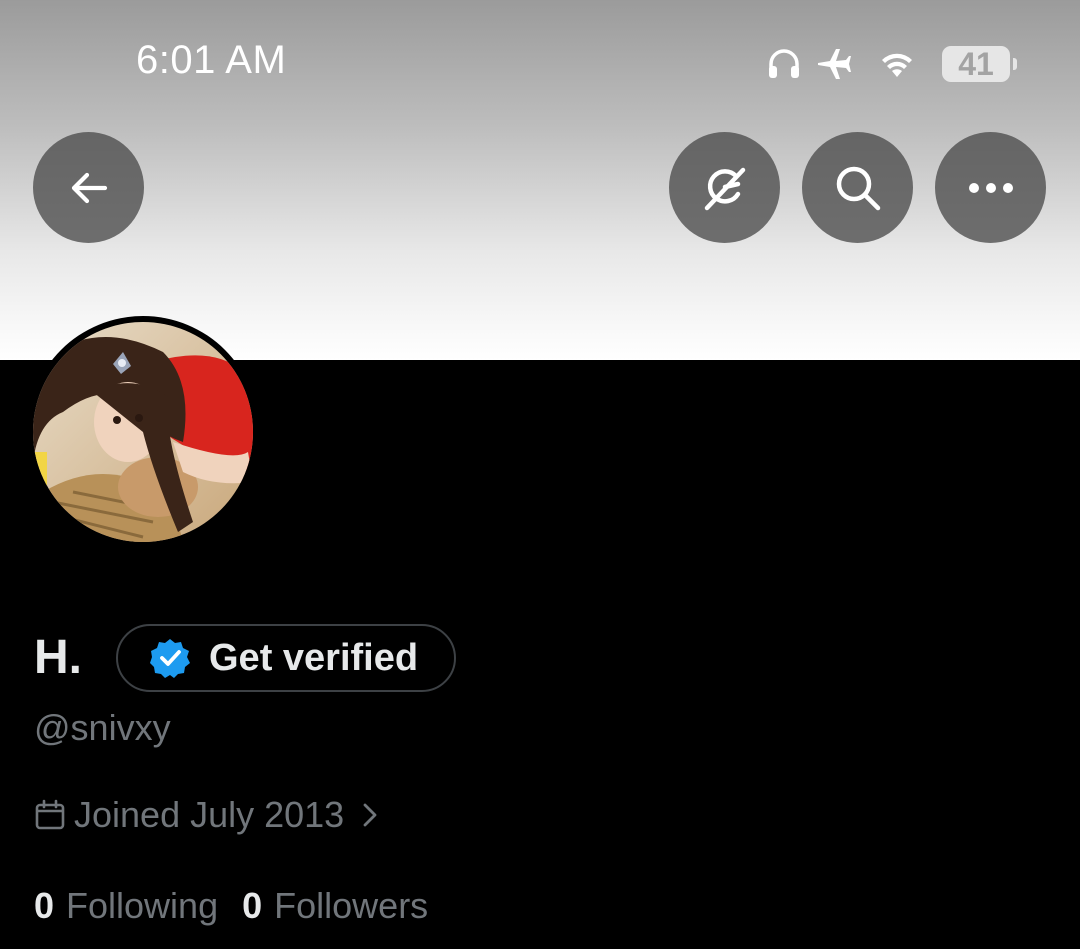 The image size is (1080, 949). I want to click on follow-stats: 0 Following 0 Followers, so click(231, 906).